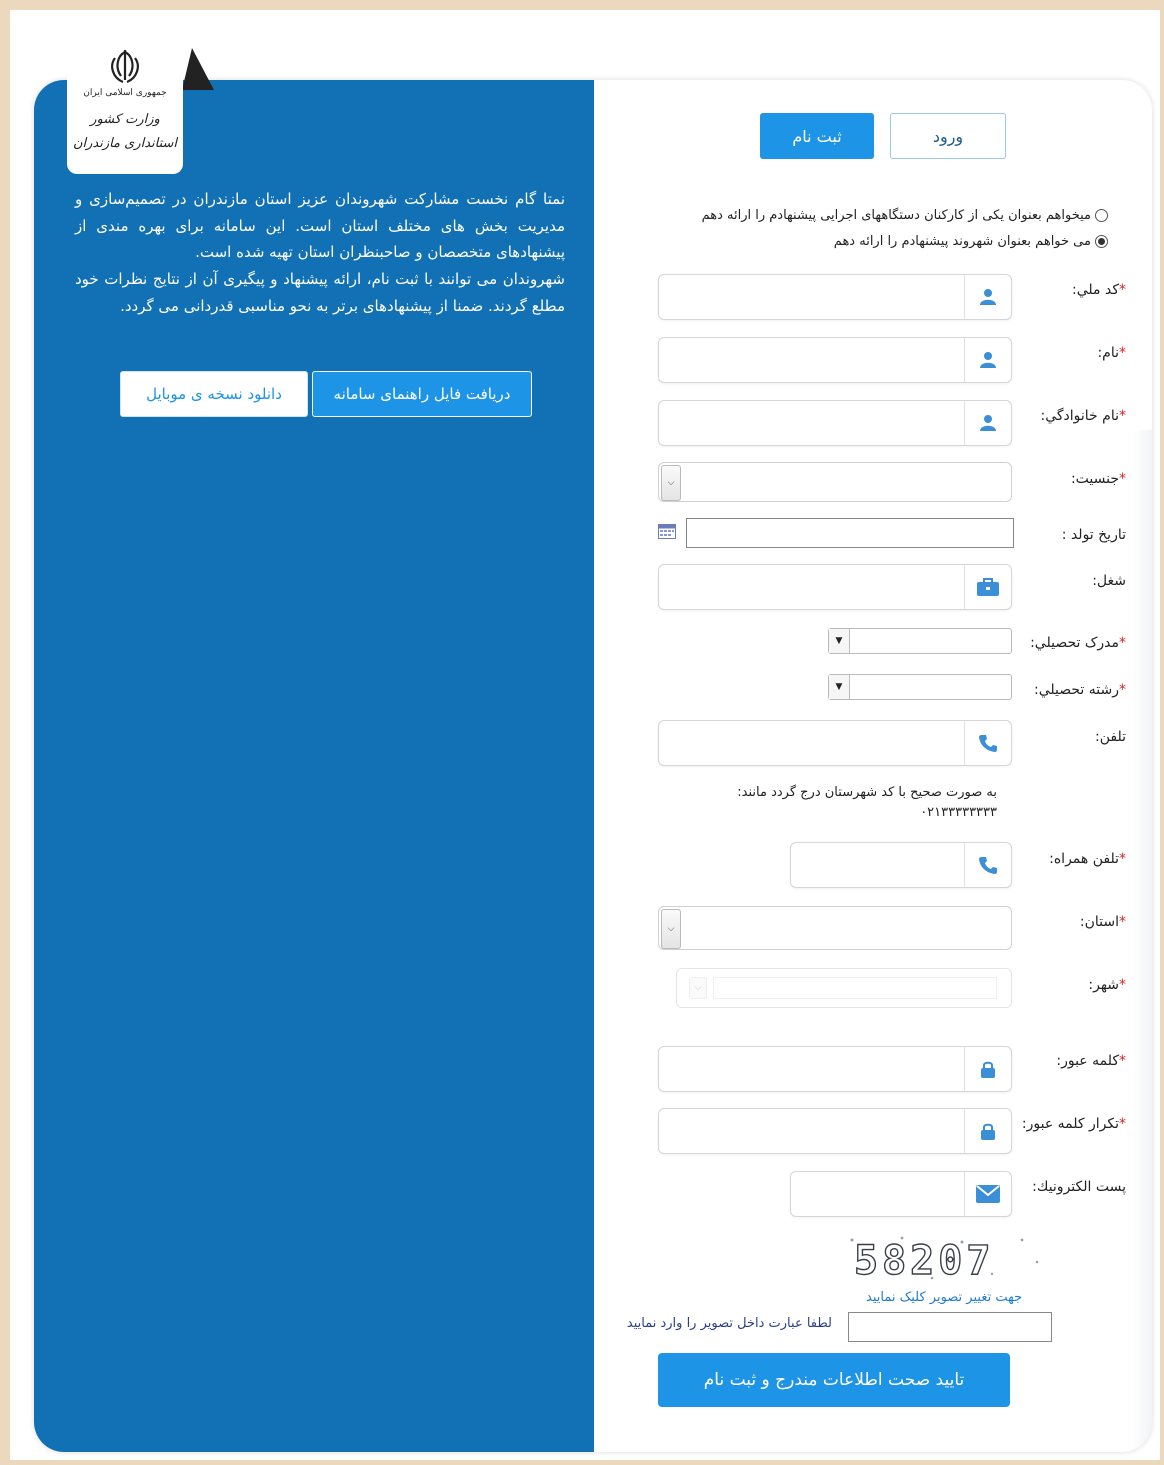  Describe the element at coordinates (835, 482) in the screenshot. I see `gender-select: ⌵` at that location.